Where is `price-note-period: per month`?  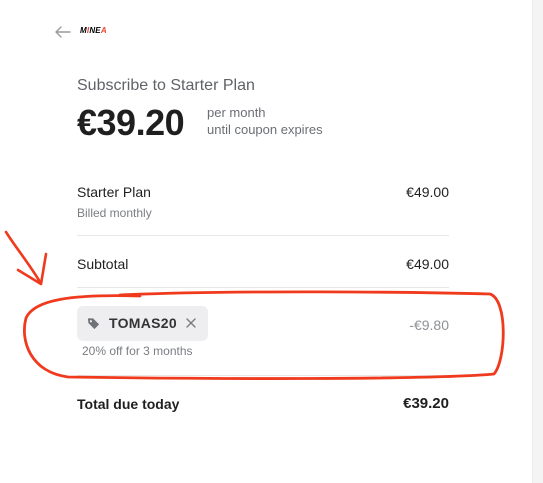
price-note-period: per month is located at coordinates (236, 112).